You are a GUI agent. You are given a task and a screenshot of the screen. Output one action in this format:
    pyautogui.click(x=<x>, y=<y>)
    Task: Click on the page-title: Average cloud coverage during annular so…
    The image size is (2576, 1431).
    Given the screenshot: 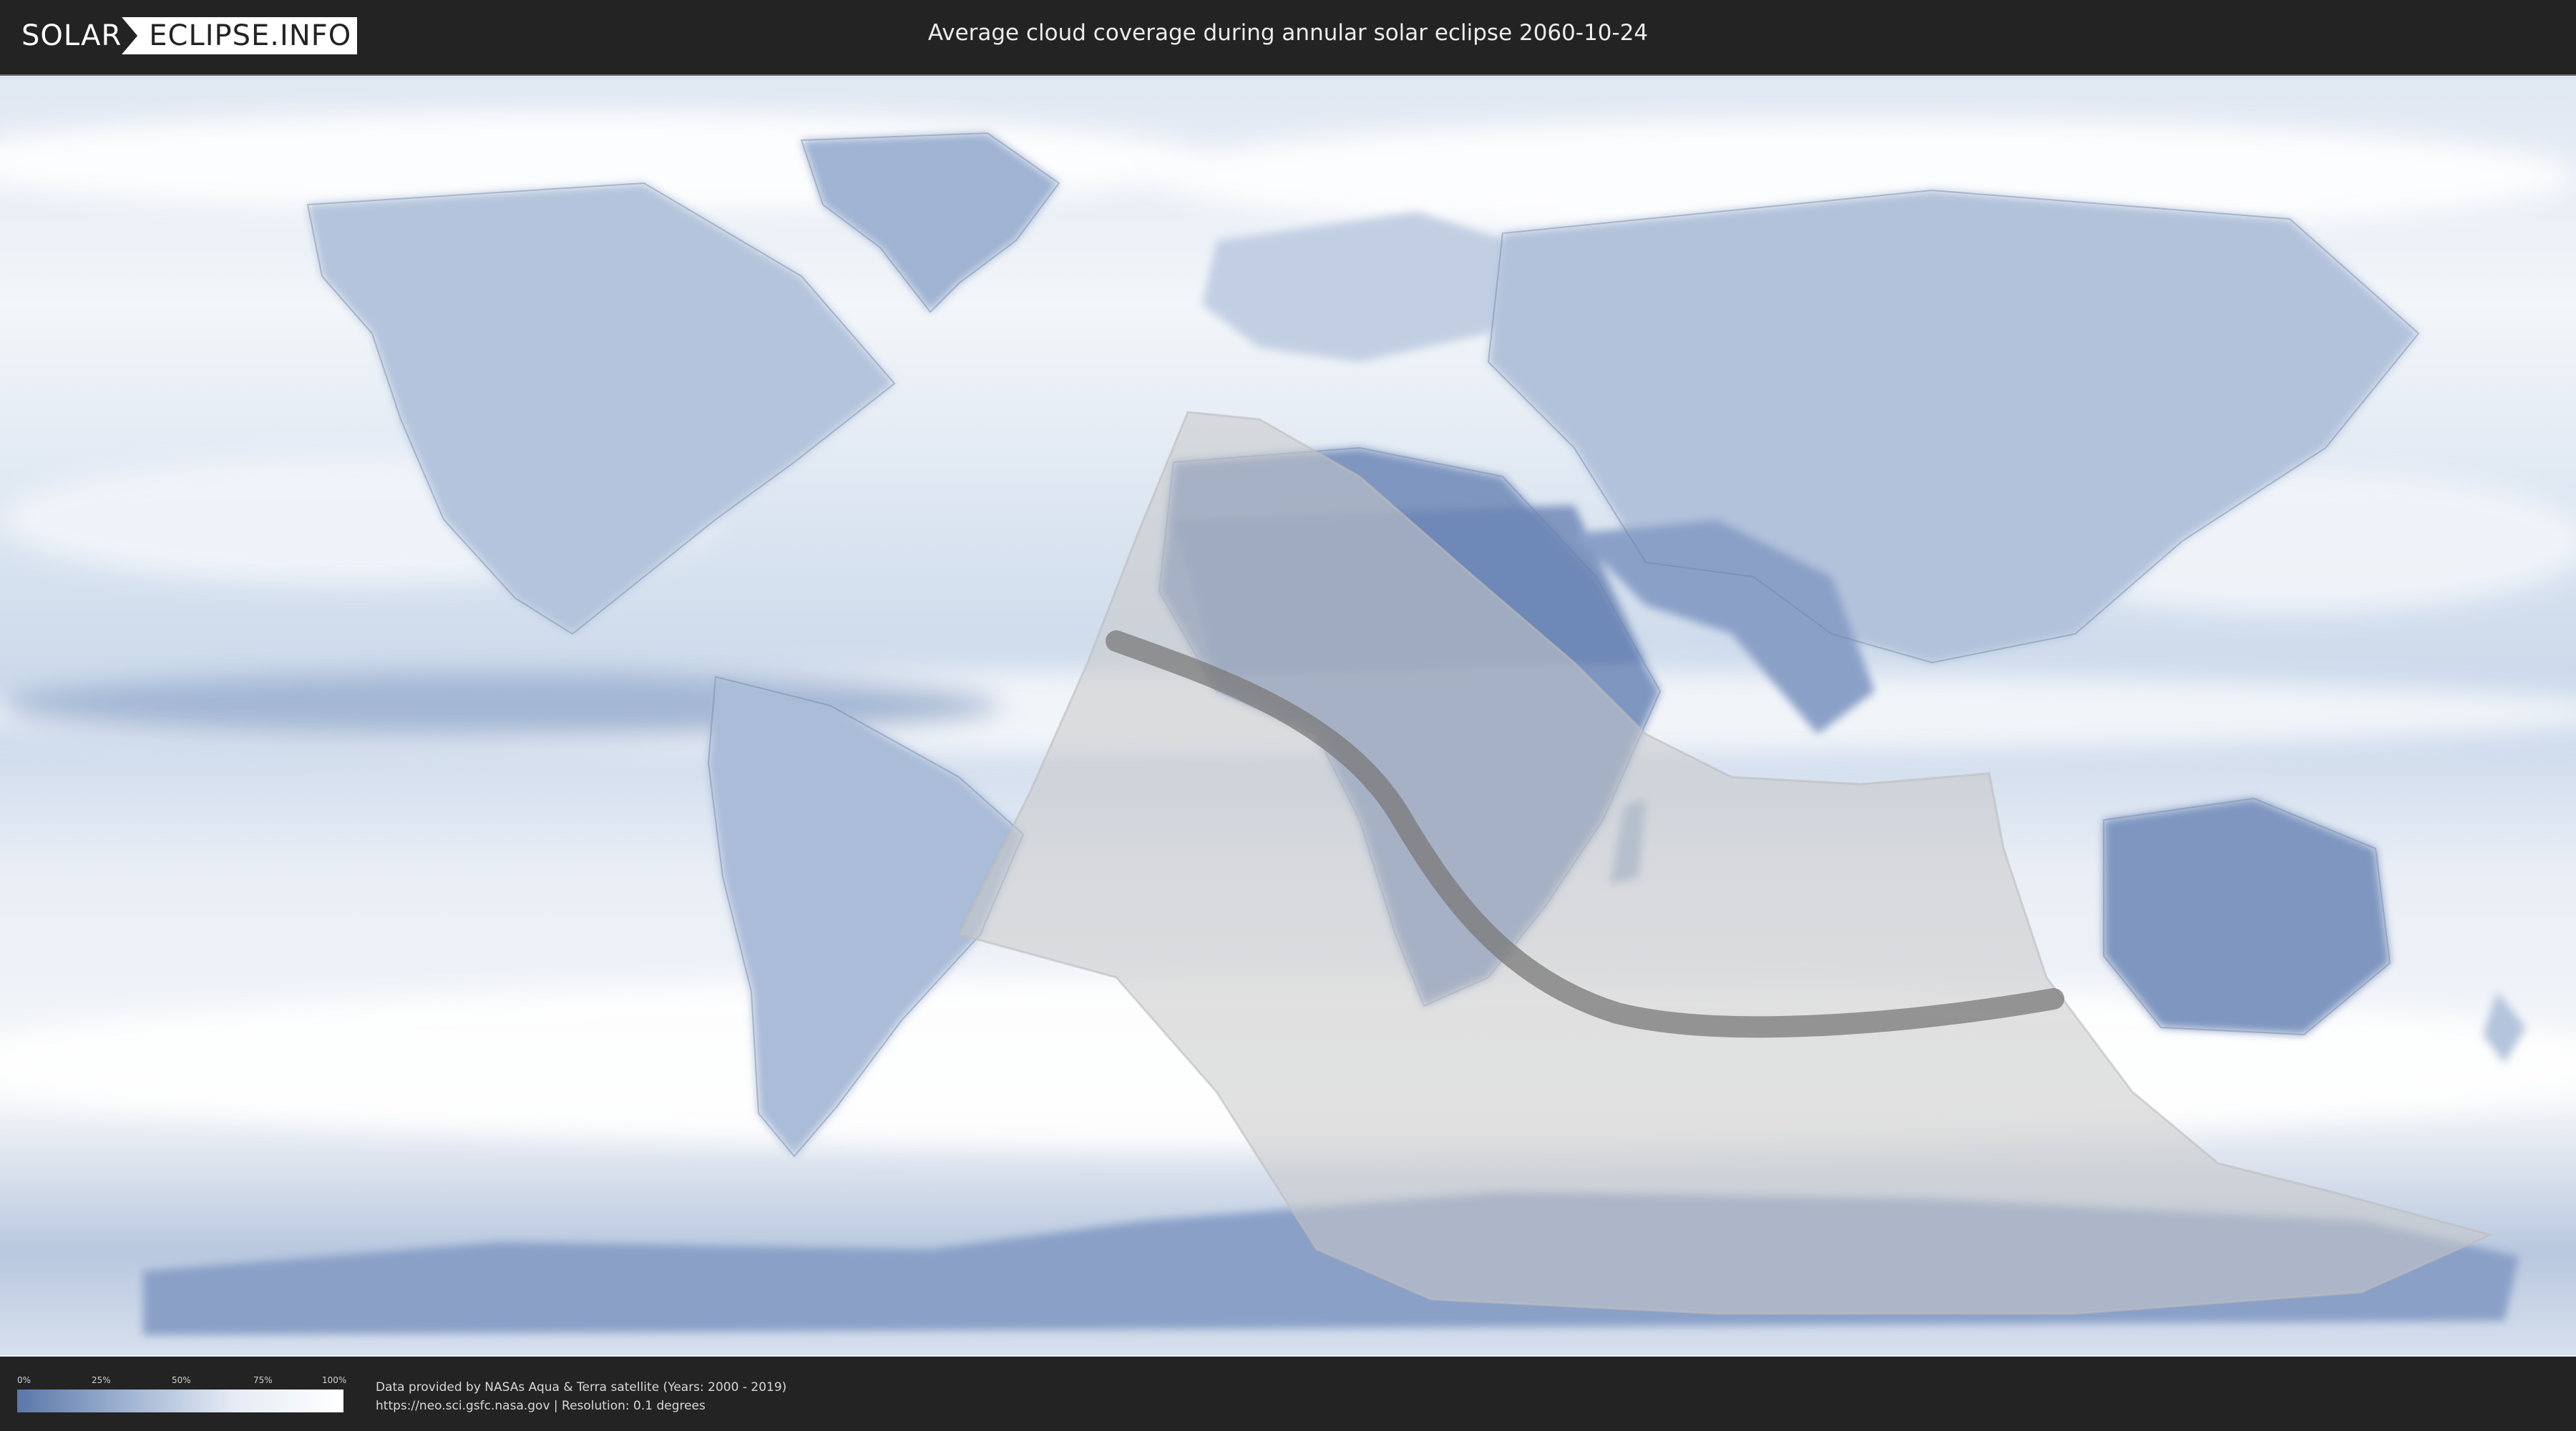 What is the action you would take?
    pyautogui.click(x=1288, y=33)
    